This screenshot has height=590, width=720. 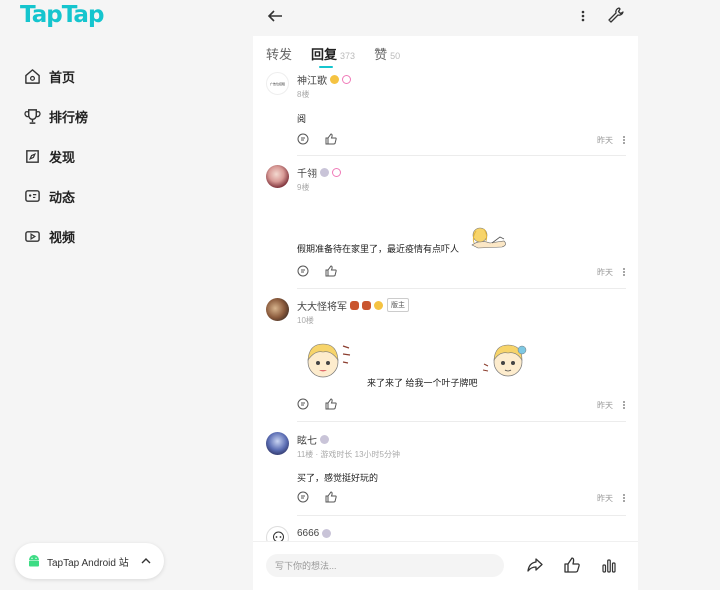 What do you see at coordinates (378, 249) in the screenshot?
I see `comment-text: 假期准备待在家里了，最近疫情有点吓人` at bounding box center [378, 249].